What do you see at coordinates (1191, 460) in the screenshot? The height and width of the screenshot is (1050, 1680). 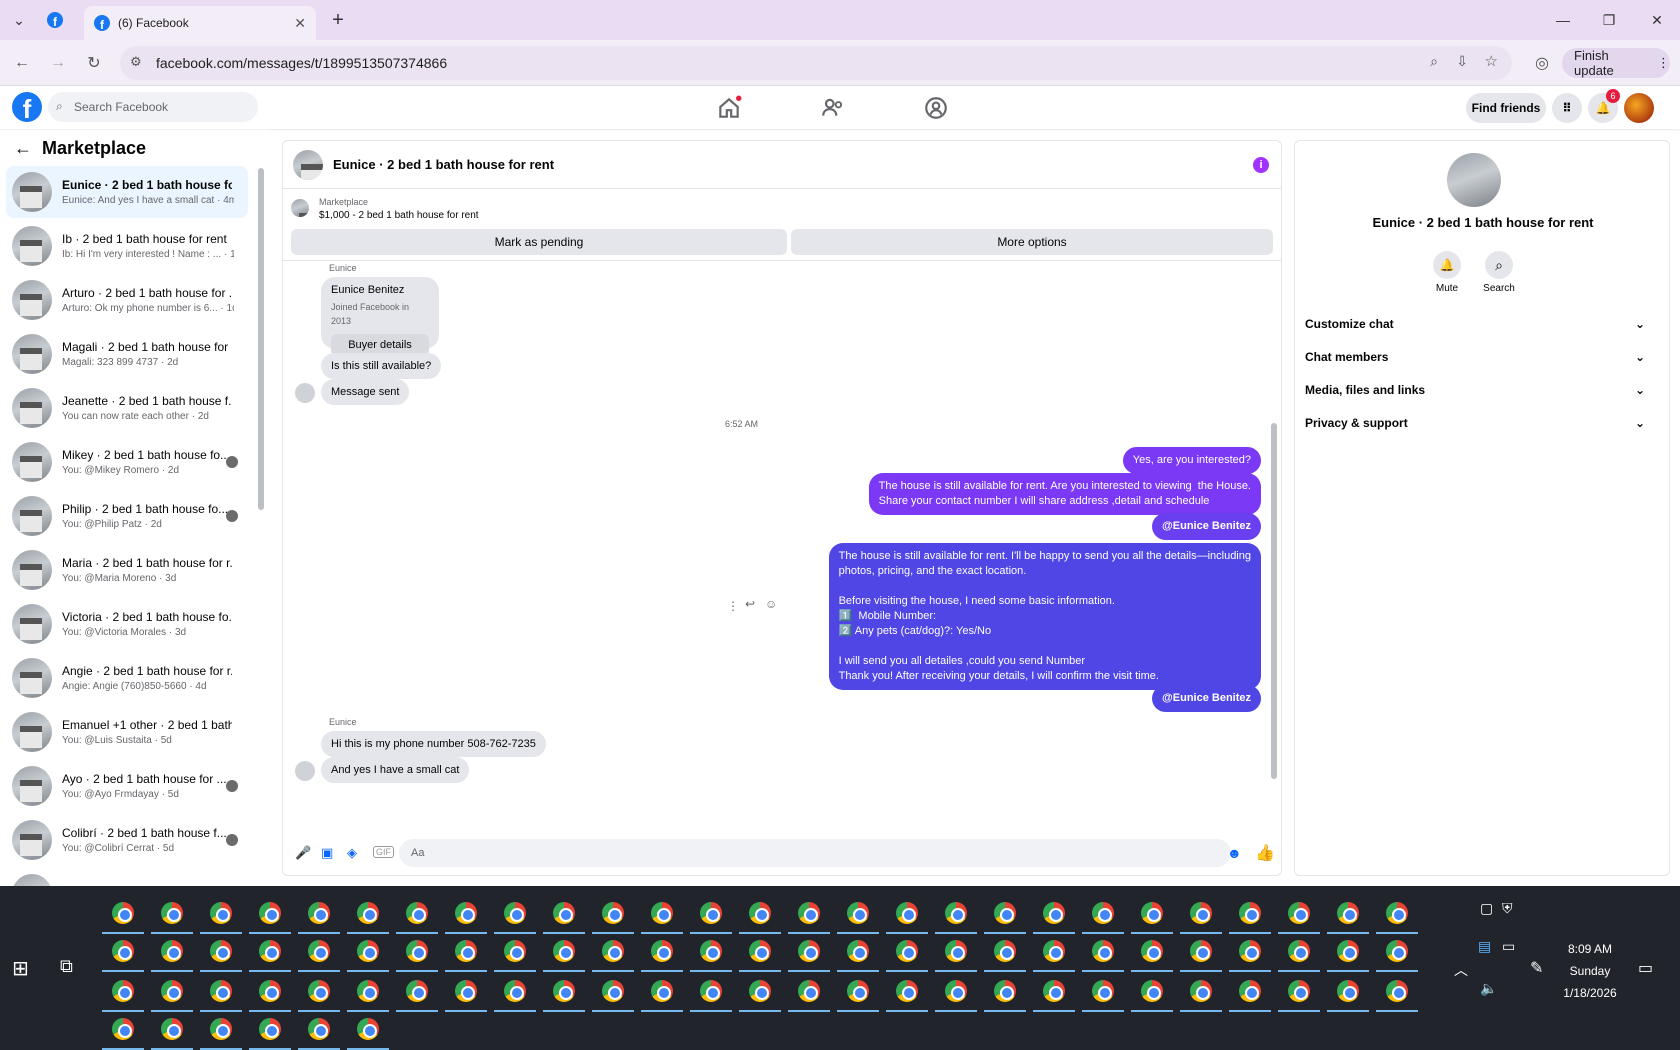 I see `outgoing-bubble: Yes, are you interested?` at bounding box center [1191, 460].